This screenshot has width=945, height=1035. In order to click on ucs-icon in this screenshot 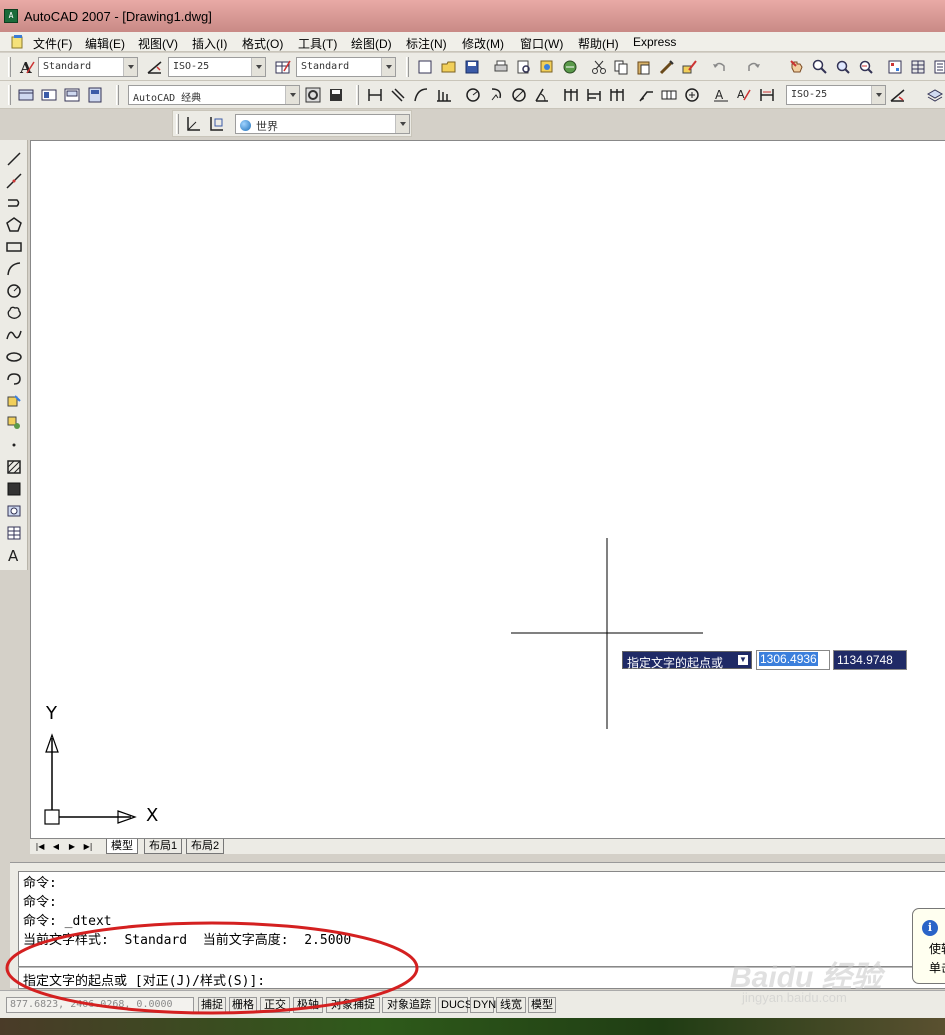, I will do `click(193, 124)`.